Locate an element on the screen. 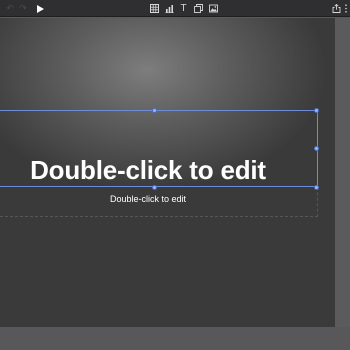 Image resolution: width=350 pixels, height=350 pixels. insert-shape-button is located at coordinates (198, 8).